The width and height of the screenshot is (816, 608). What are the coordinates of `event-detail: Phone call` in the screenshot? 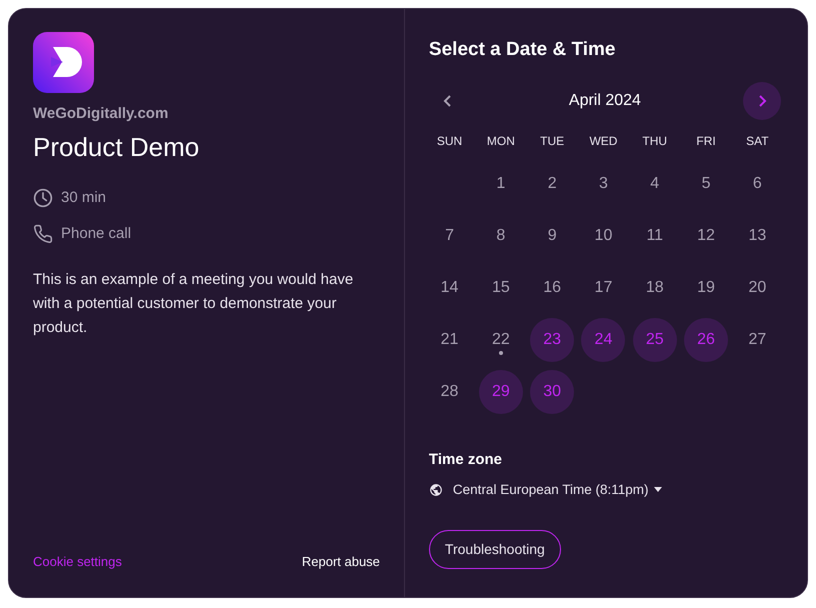 It's located at (96, 234).